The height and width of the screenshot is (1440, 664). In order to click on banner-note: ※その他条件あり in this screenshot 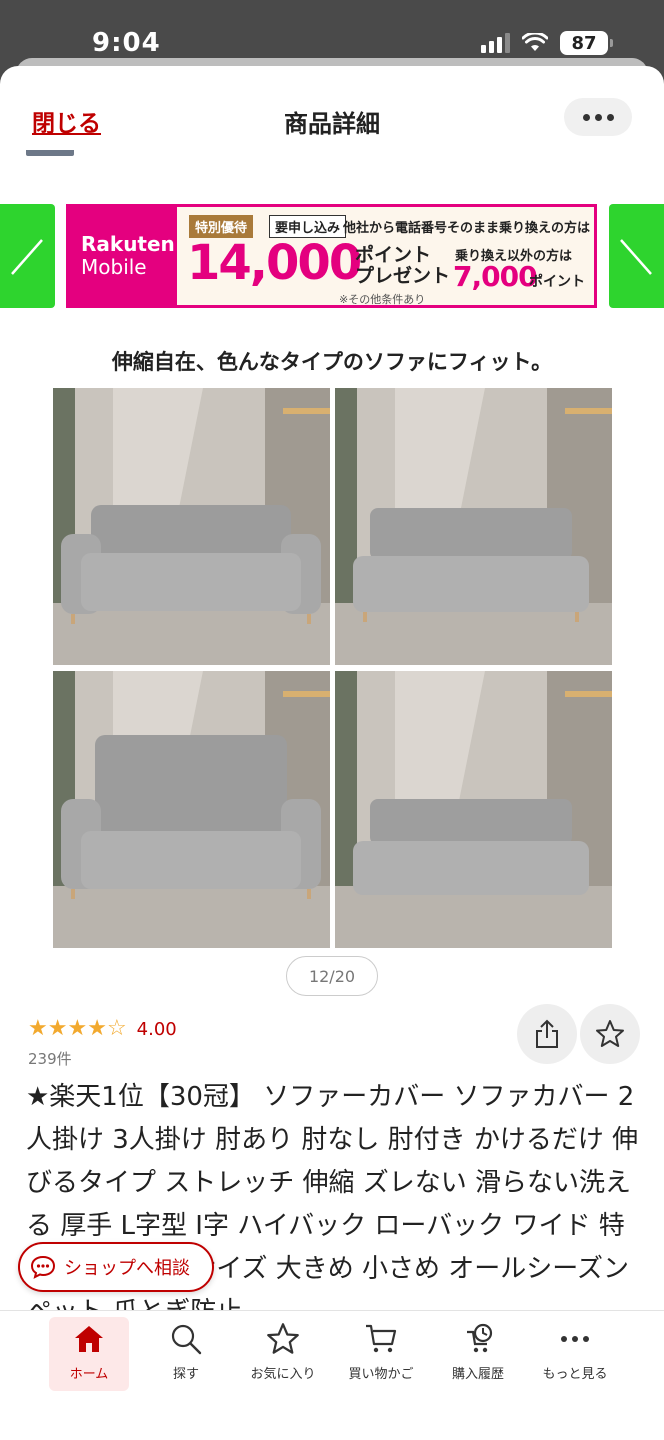, I will do `click(382, 299)`.